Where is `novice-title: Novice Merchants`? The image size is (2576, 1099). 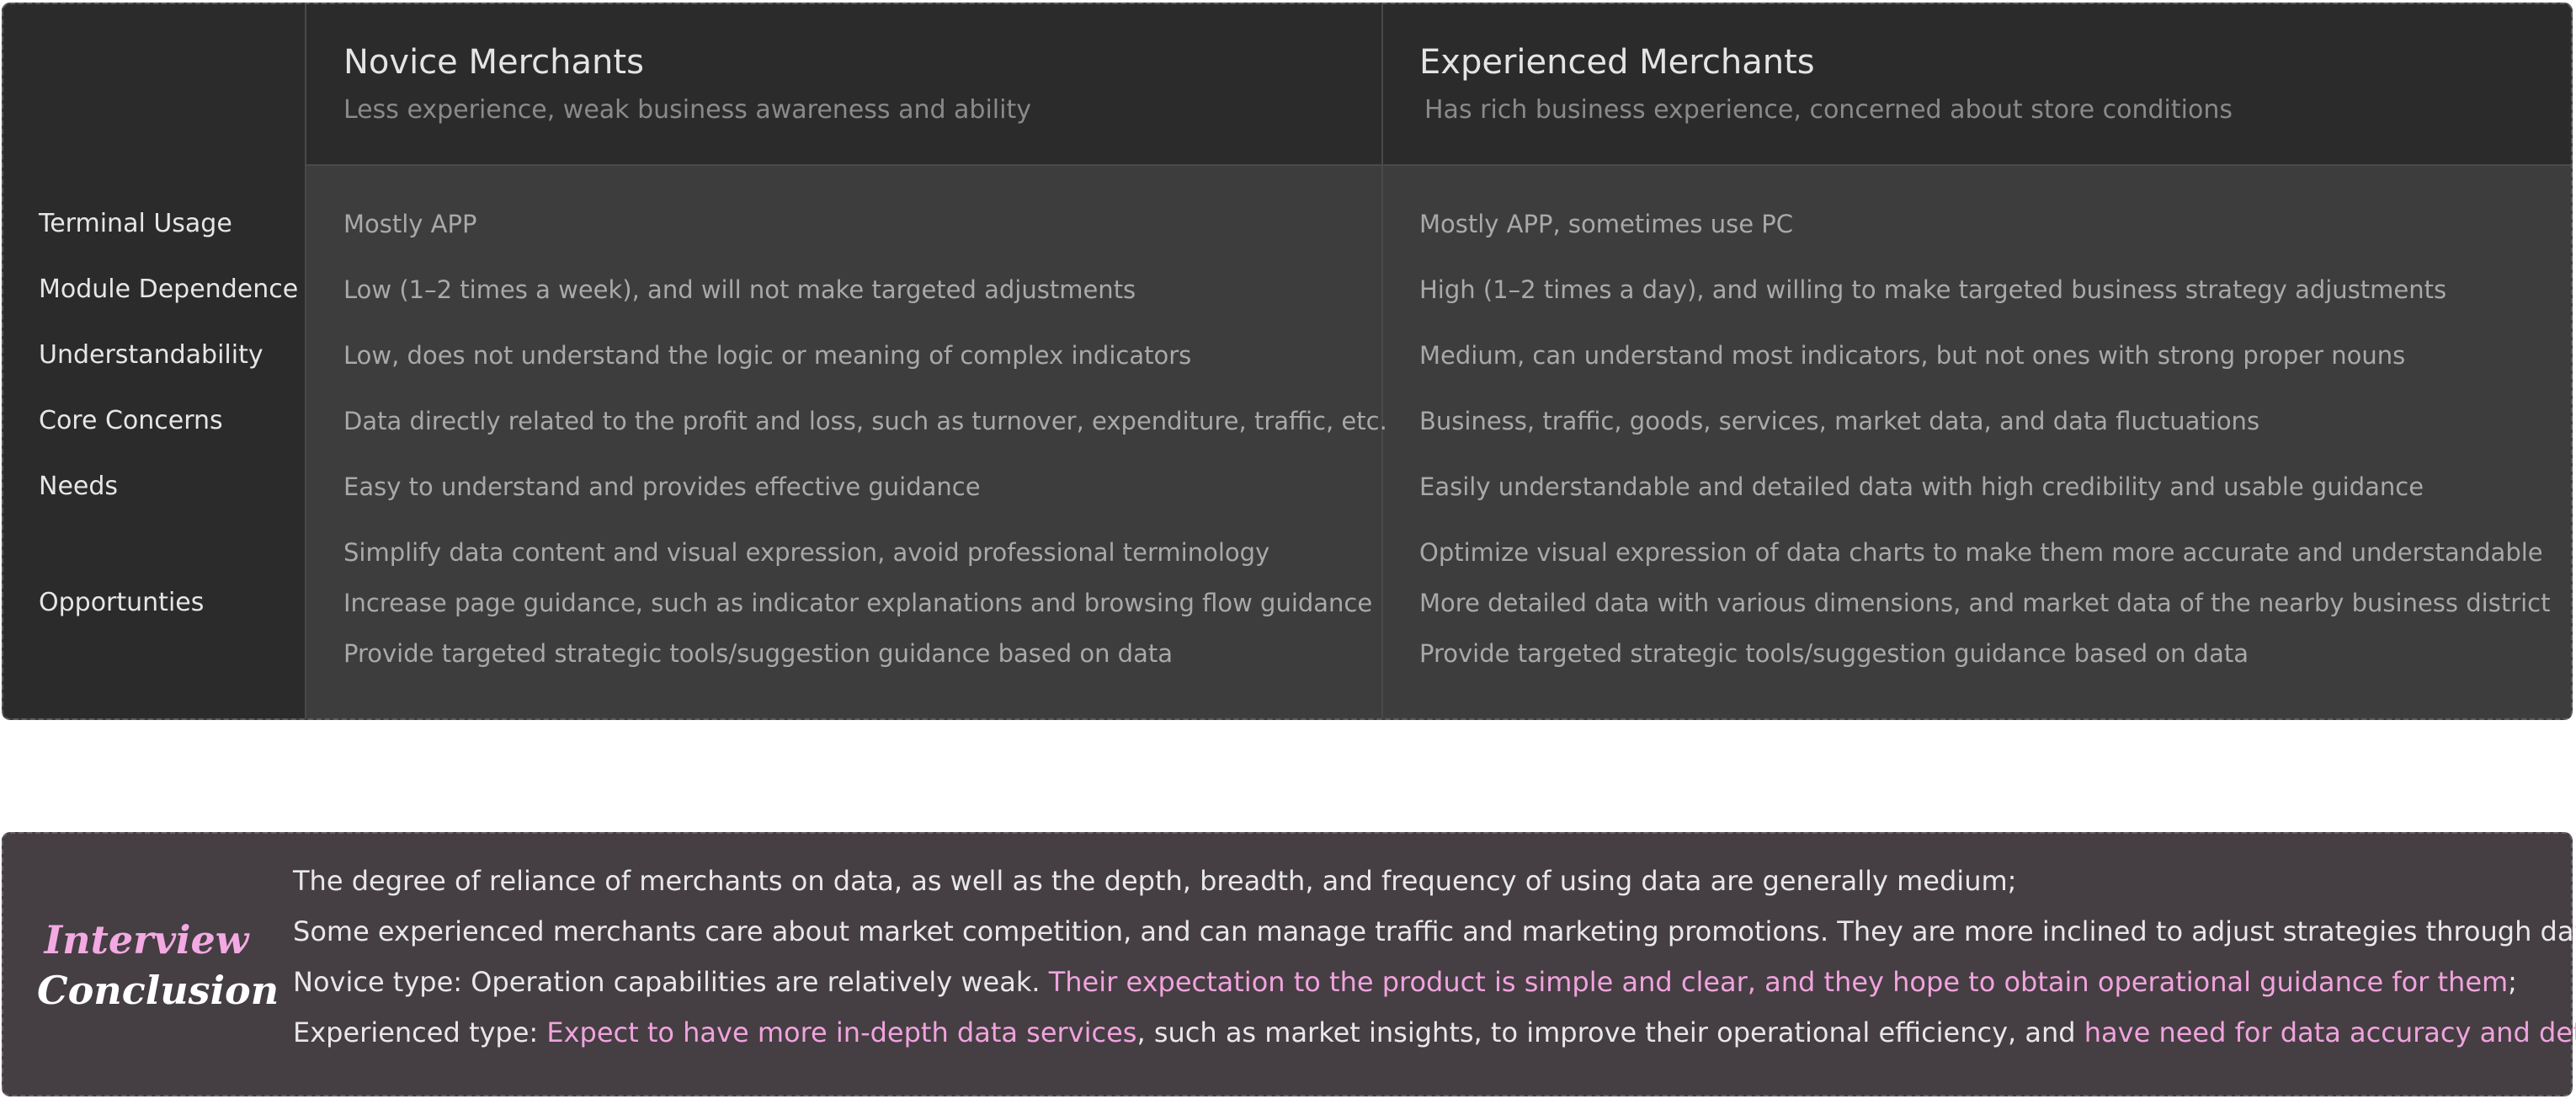
novice-title: Novice Merchants is located at coordinates (494, 62).